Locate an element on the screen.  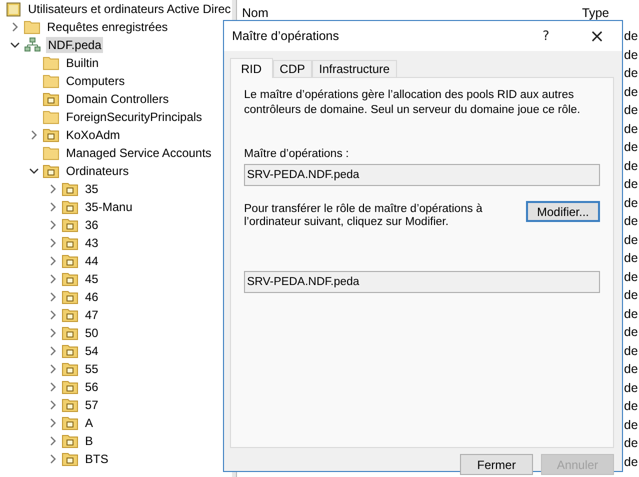
tree-item: Computers is located at coordinates (95, 81).